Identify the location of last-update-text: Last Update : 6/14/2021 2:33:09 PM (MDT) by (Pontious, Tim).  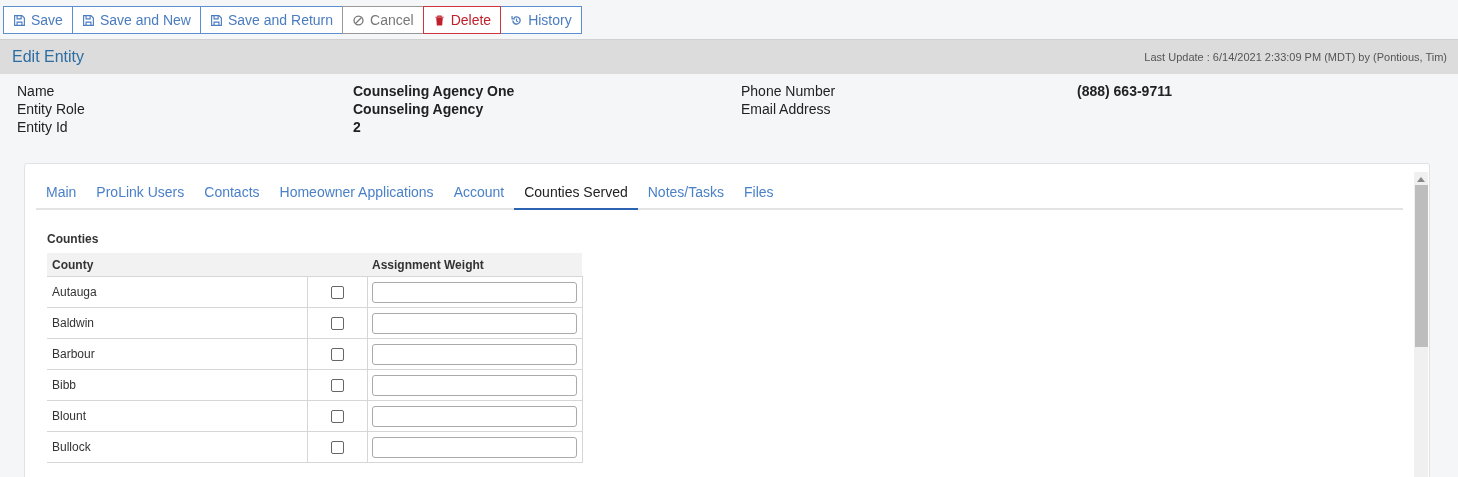
(1295, 57).